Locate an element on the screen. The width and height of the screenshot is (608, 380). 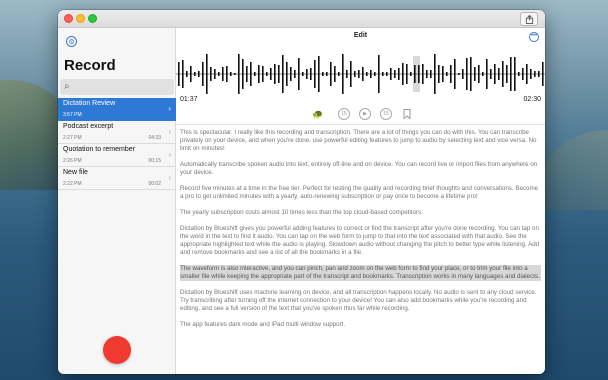
recording-name: Quotation to remember is located at coordinates (99, 149).